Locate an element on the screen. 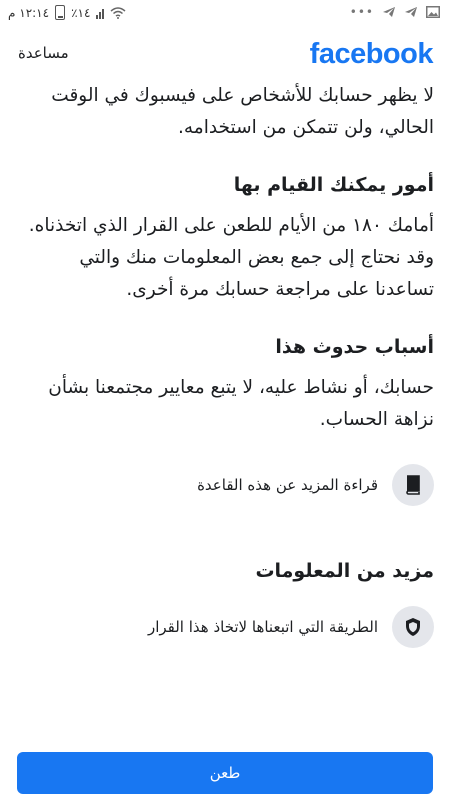 This screenshot has height=800, width=450. appeal-button: طعن is located at coordinates (225, 773).